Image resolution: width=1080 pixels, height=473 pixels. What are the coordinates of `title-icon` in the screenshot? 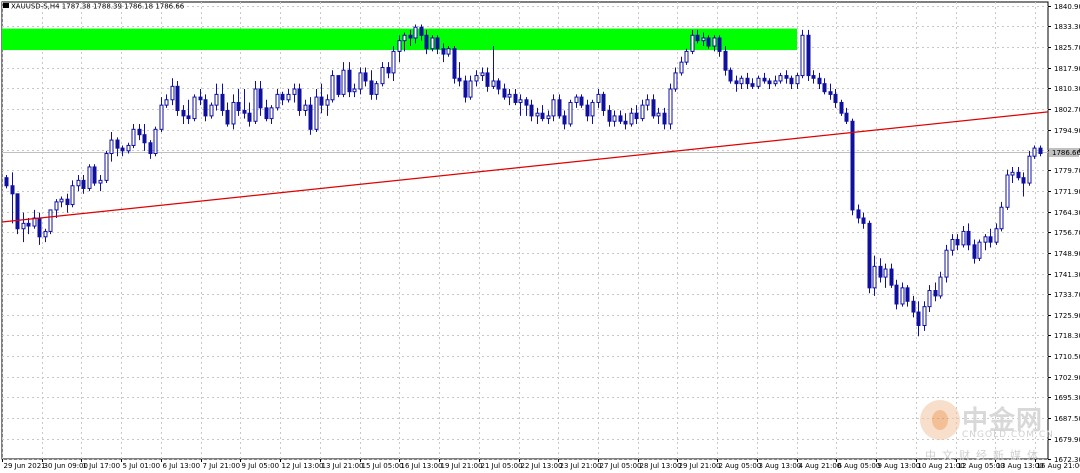 It's located at (6, 5).